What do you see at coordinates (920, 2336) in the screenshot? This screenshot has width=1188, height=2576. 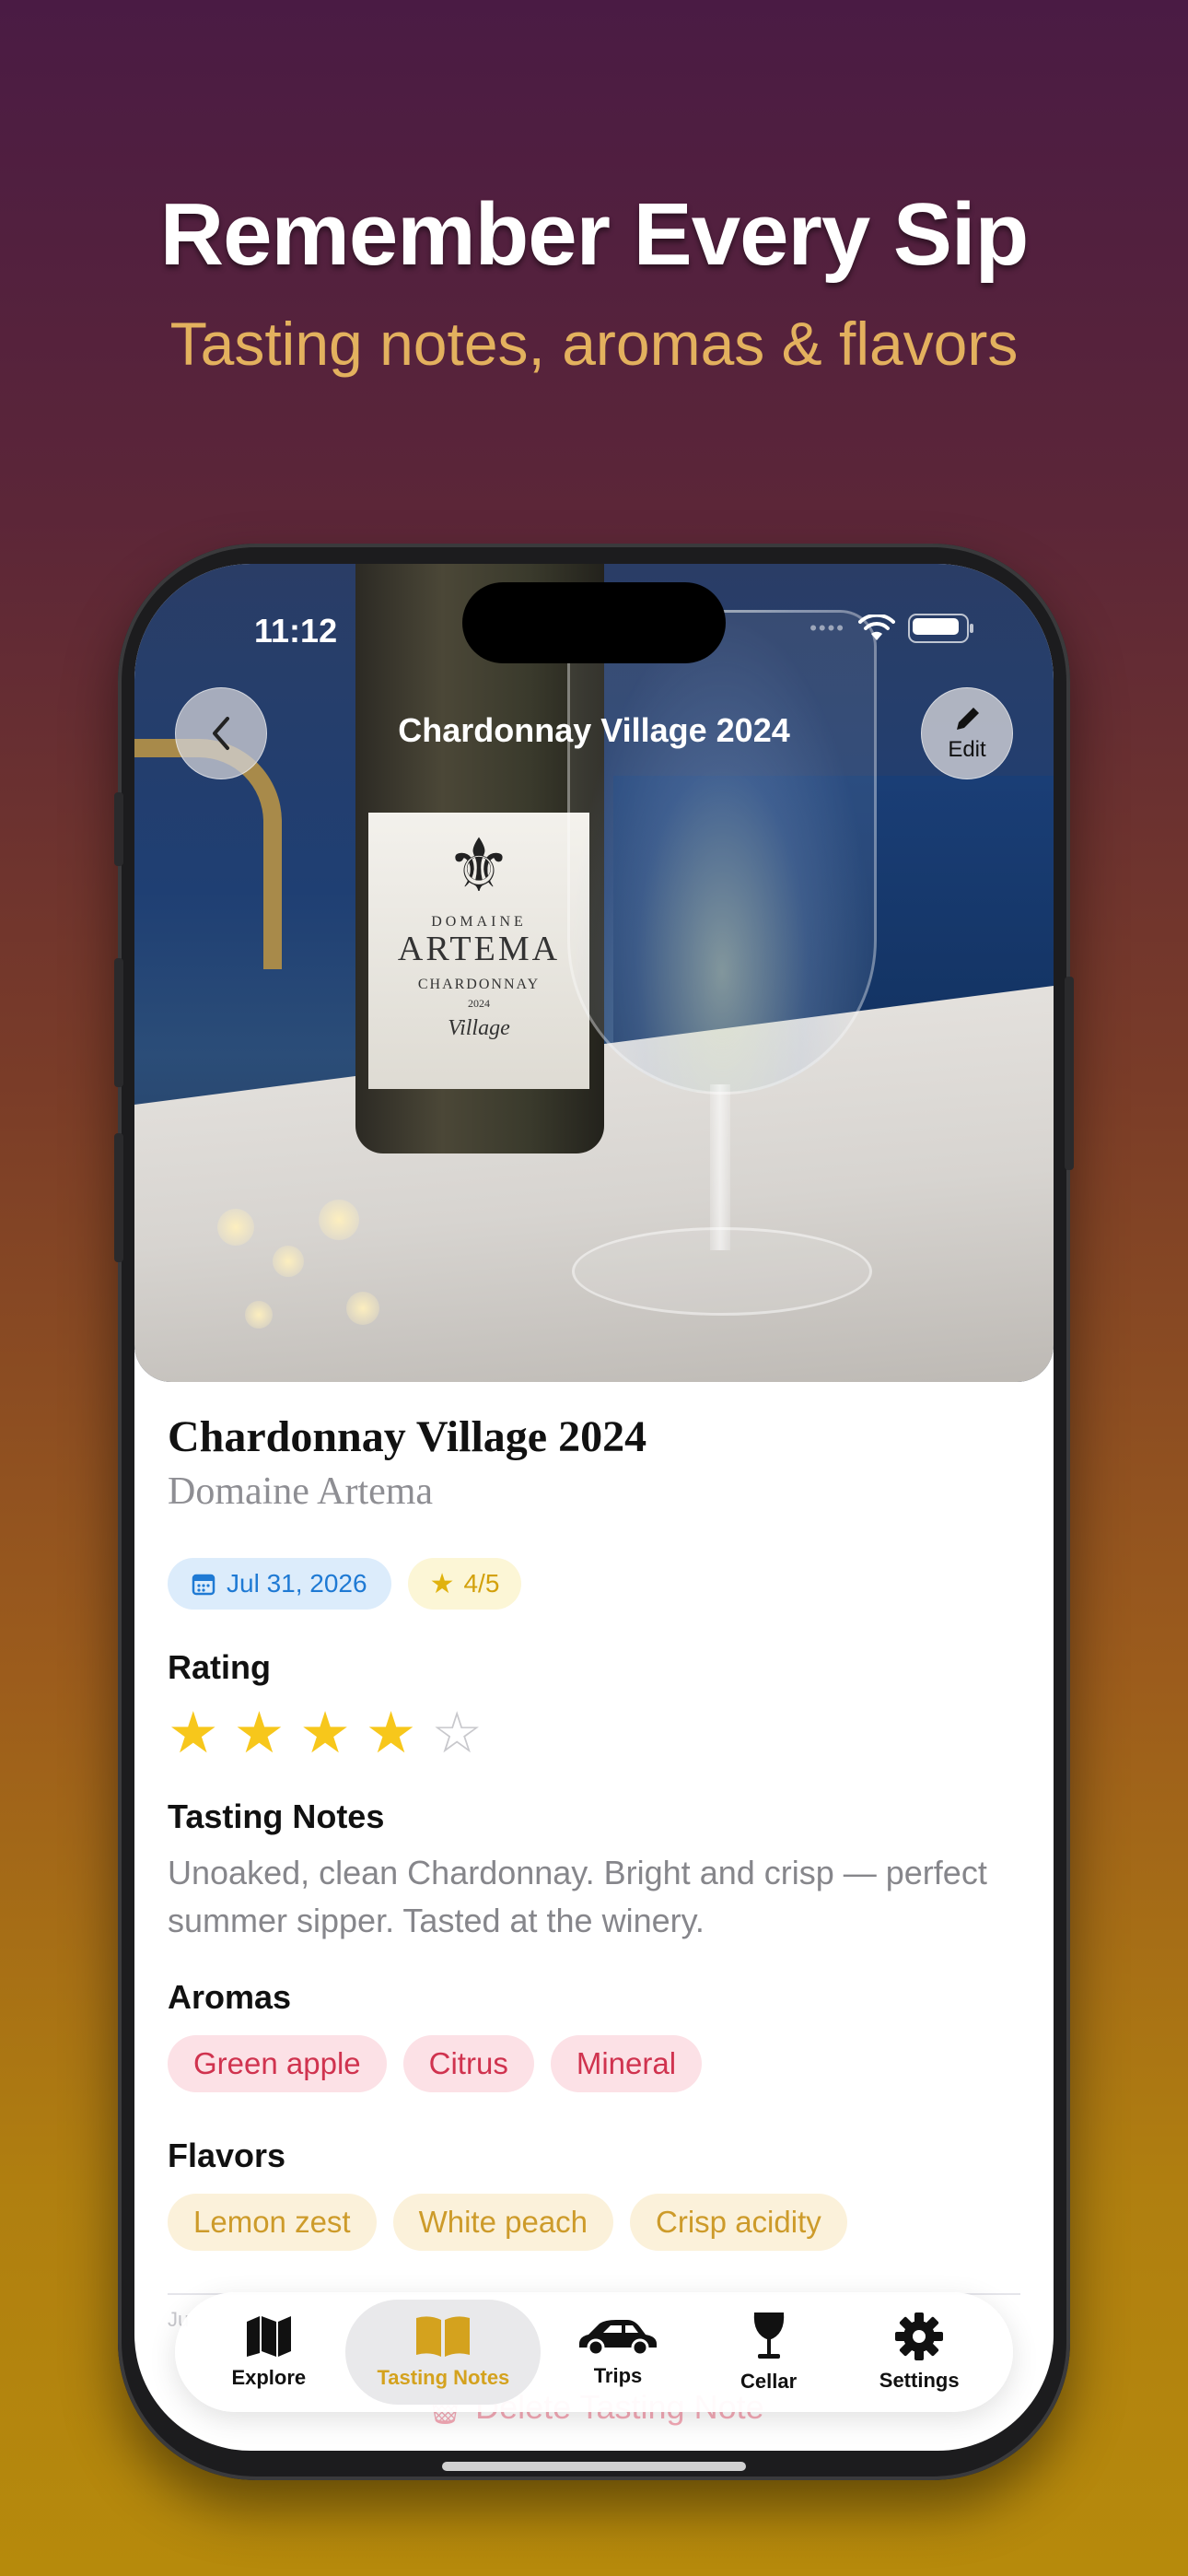 I see `gear-icon` at bounding box center [920, 2336].